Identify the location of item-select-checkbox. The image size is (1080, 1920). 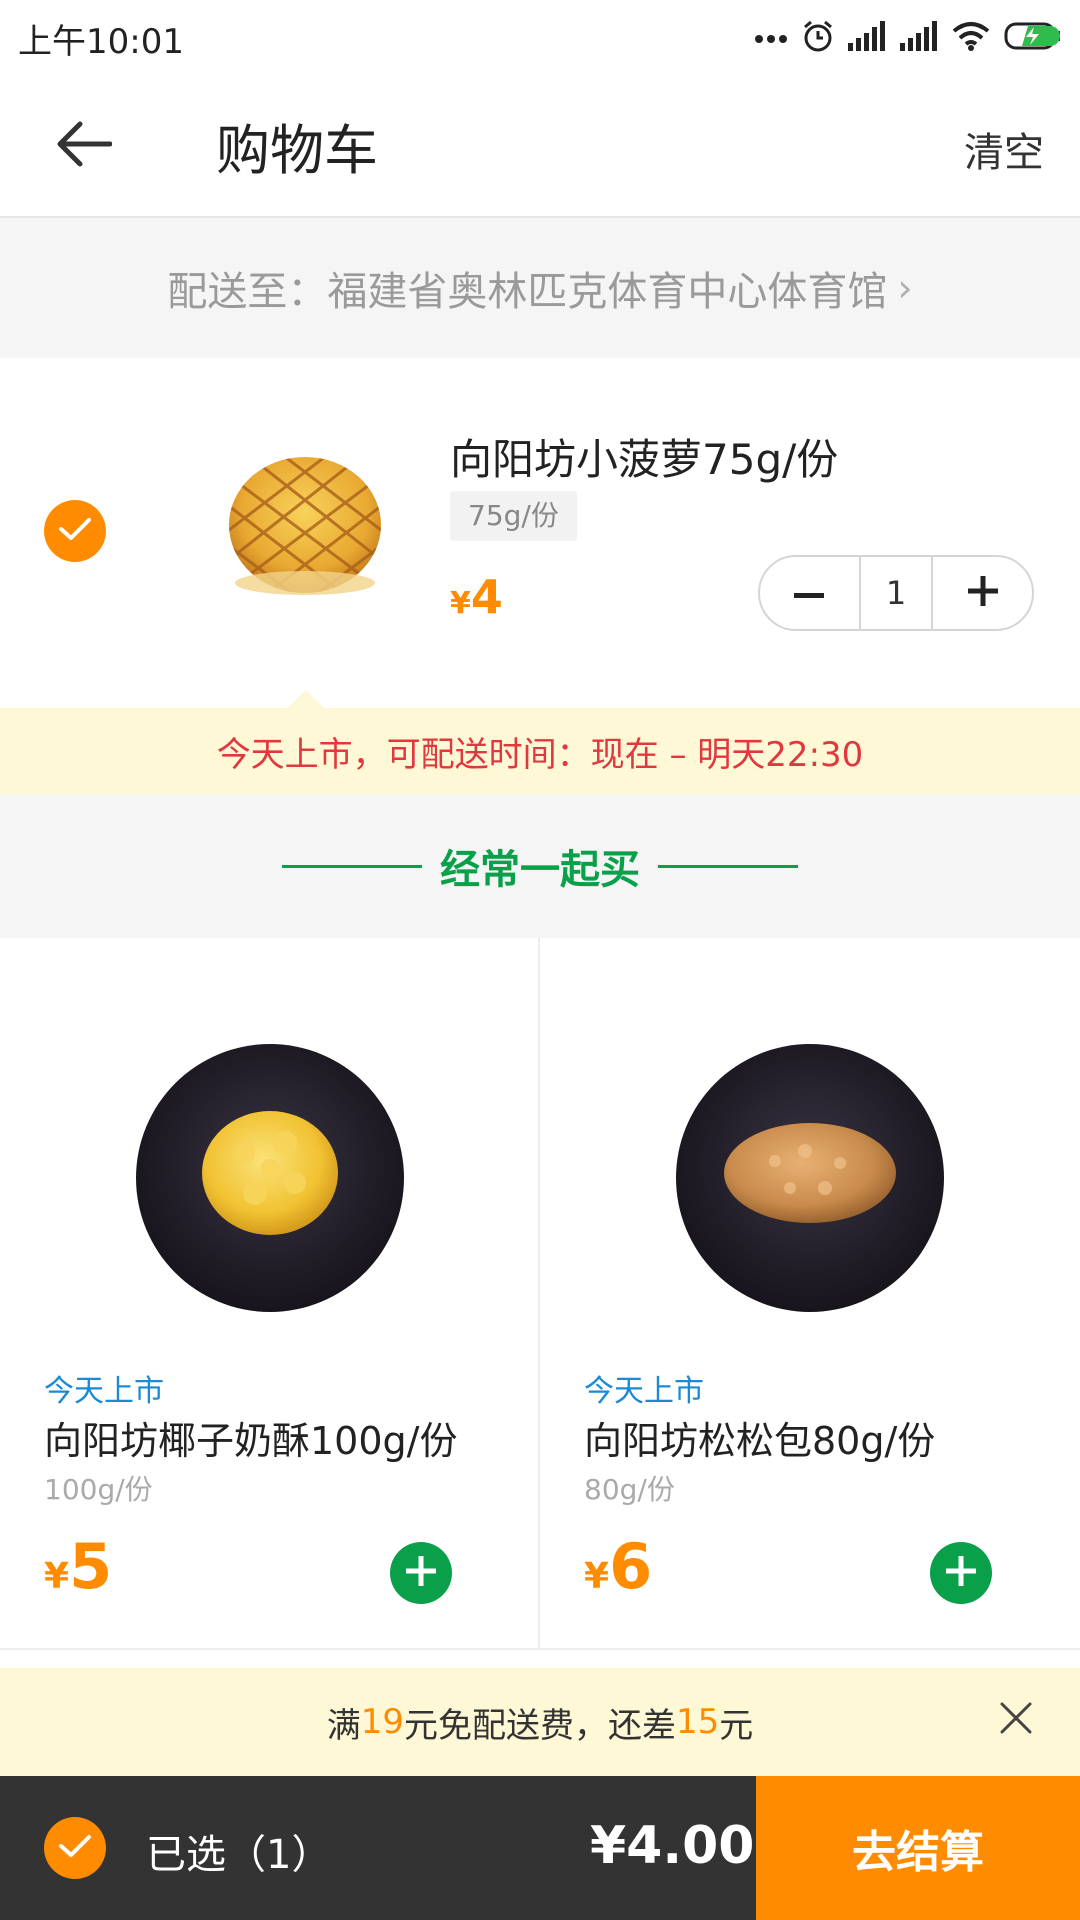
(75, 531).